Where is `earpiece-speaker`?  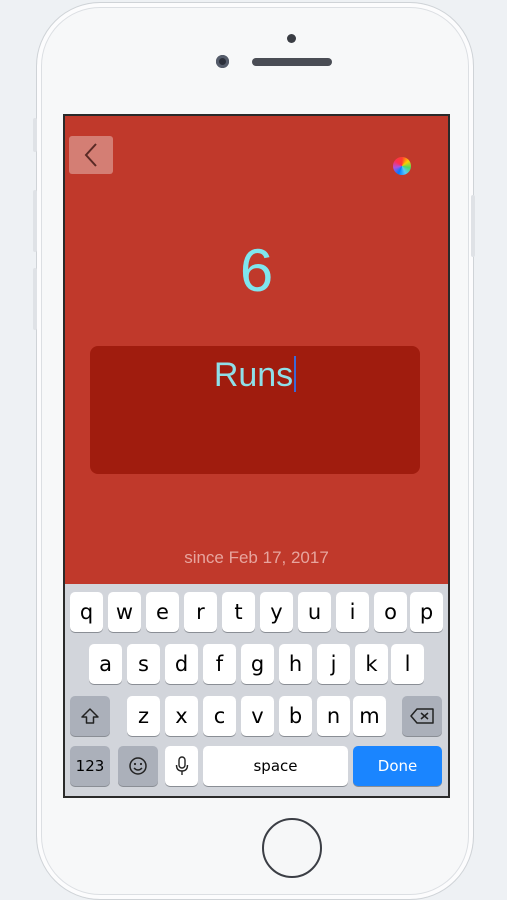
earpiece-speaker is located at coordinates (292, 62).